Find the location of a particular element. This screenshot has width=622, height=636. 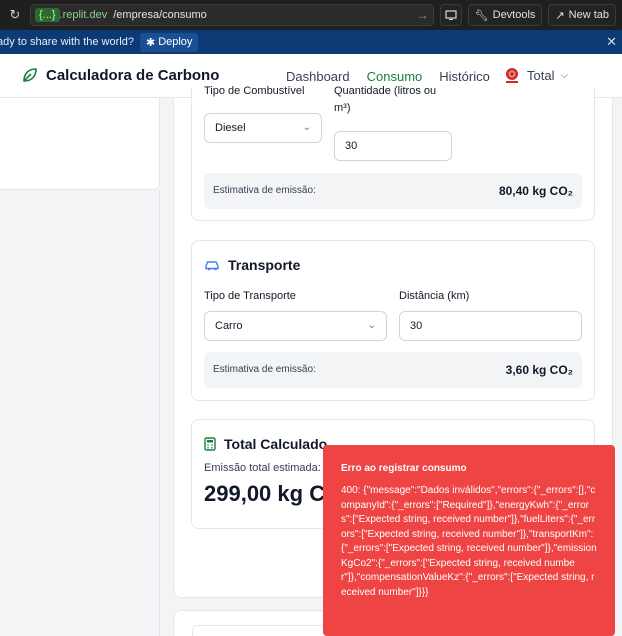

transport-estimate-box: Estimativa de emissão: 3,60 kg CO₂ is located at coordinates (393, 370).